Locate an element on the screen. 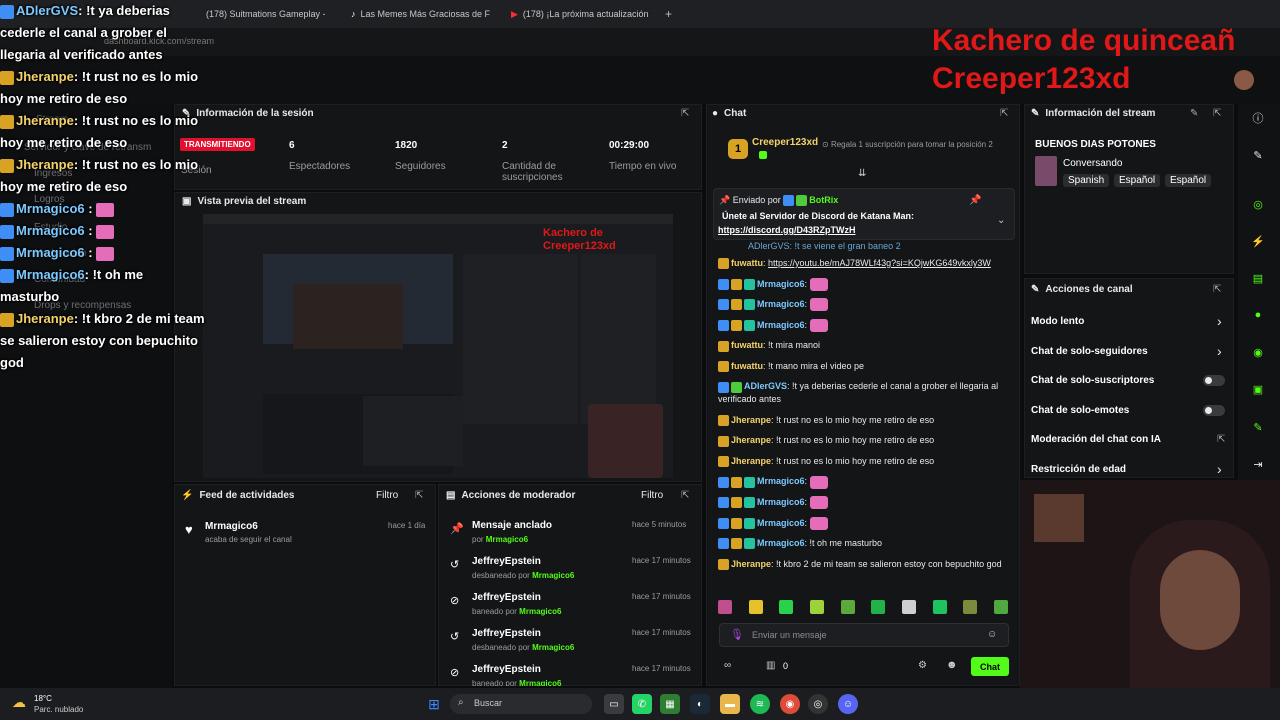 The height and width of the screenshot is (720, 1280). close-tab-icon: ✕ is located at coordinates (654, 14).